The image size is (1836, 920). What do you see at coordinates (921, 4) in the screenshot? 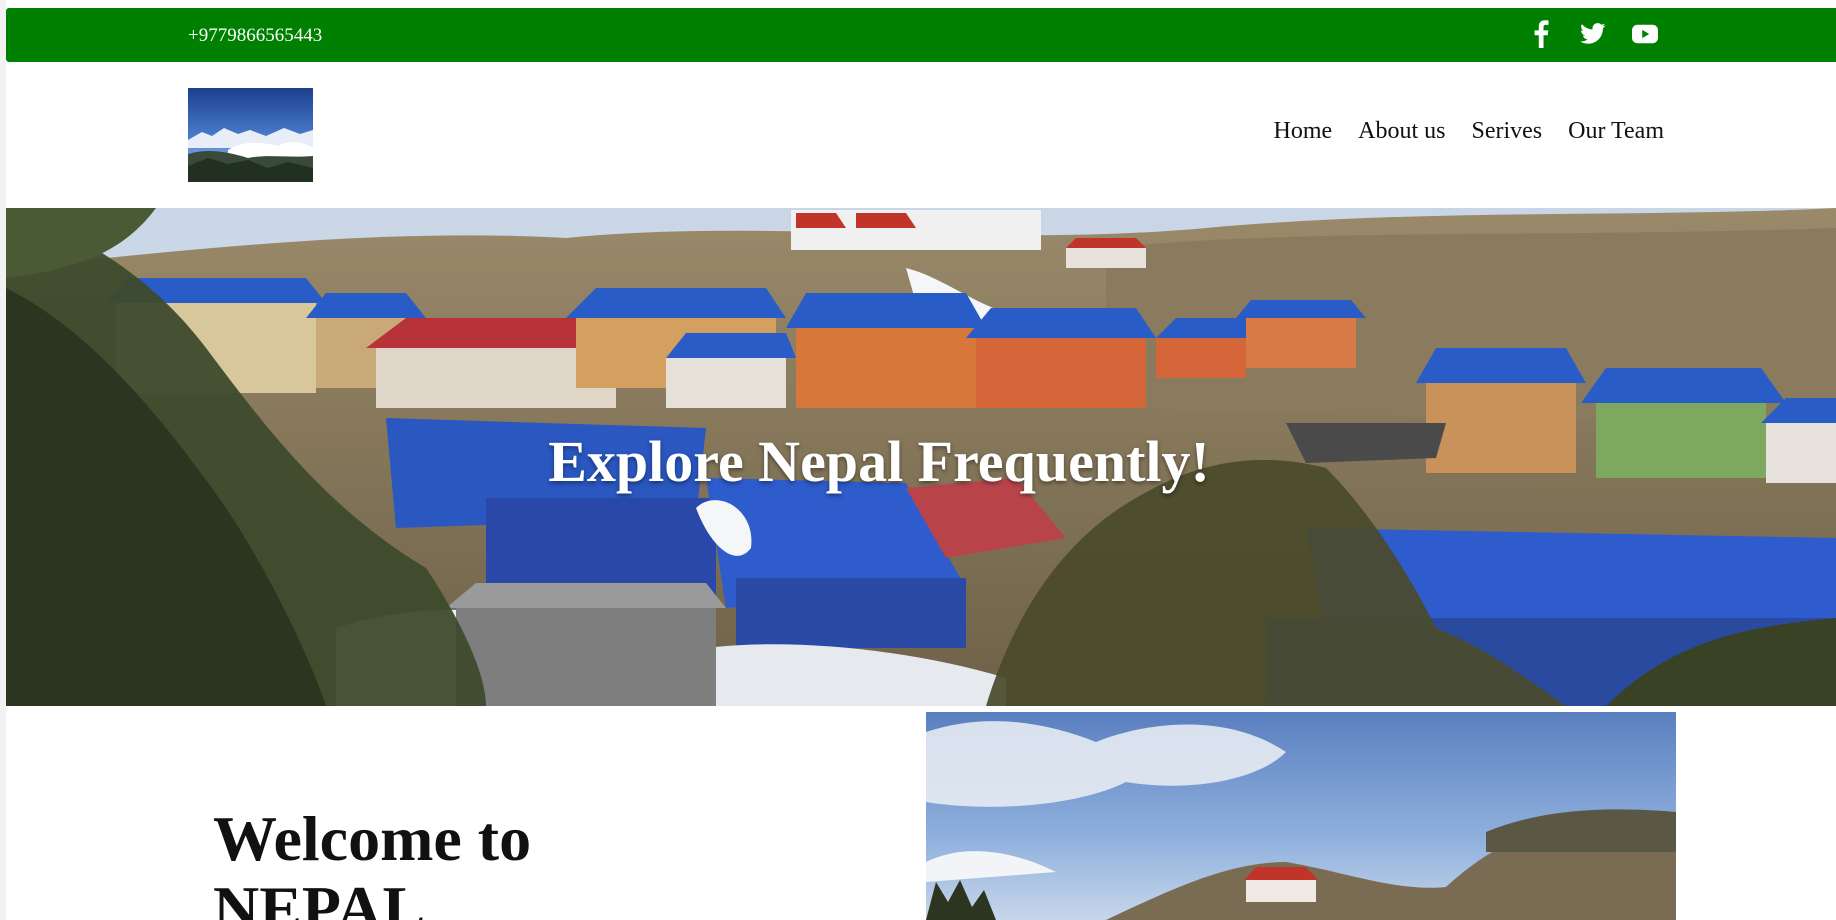
I see `top-strip` at bounding box center [921, 4].